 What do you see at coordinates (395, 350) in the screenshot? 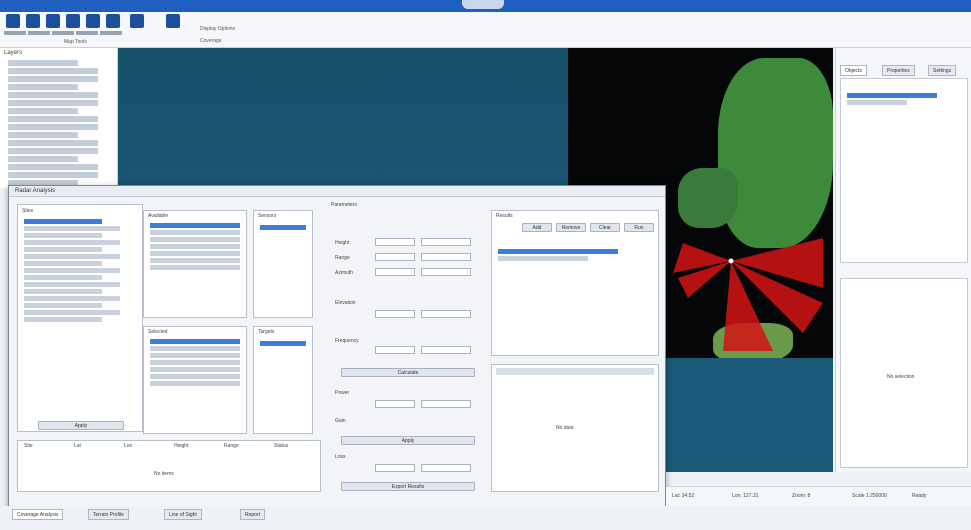
I see `frequency-field` at bounding box center [395, 350].